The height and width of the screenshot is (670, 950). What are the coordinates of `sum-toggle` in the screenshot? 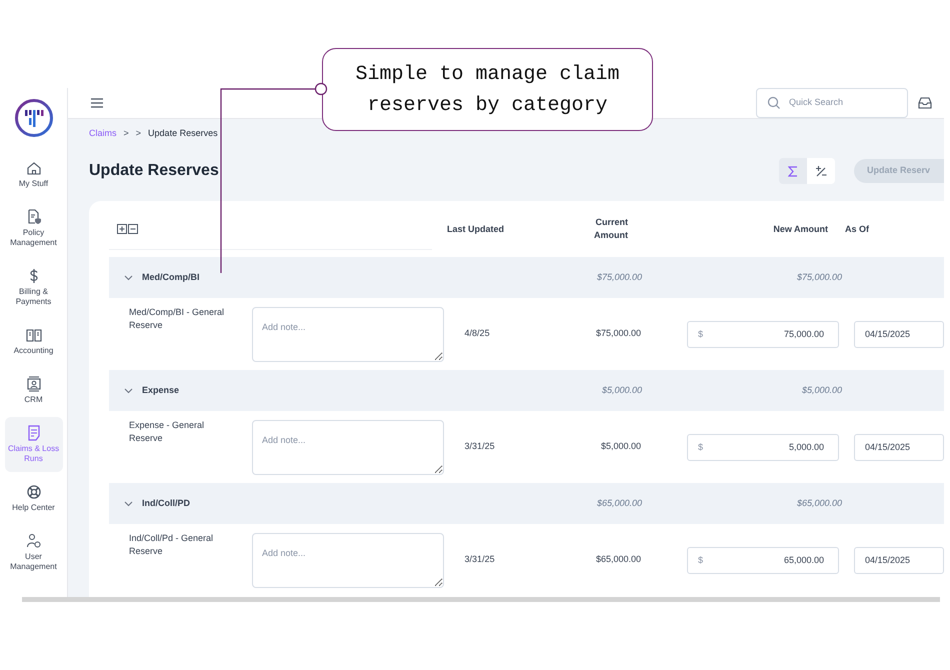 It's located at (793, 171).